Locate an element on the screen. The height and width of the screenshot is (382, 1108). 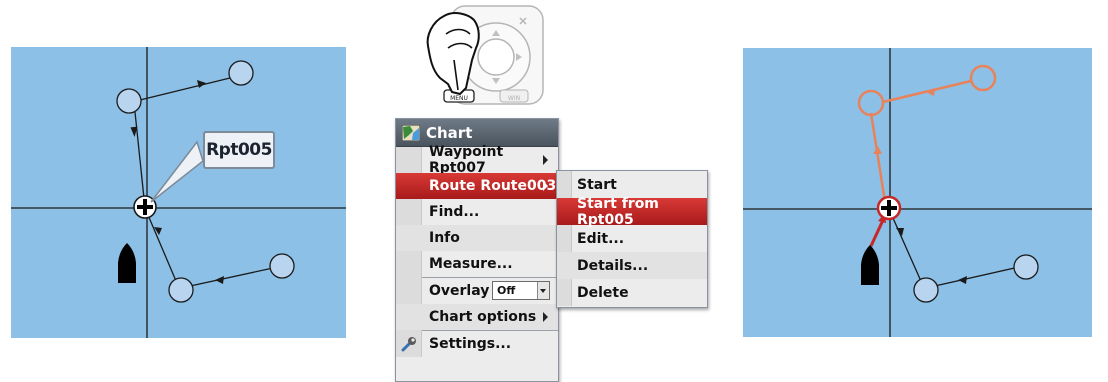
menu-item-chart-options: Chart options is located at coordinates (477, 317).